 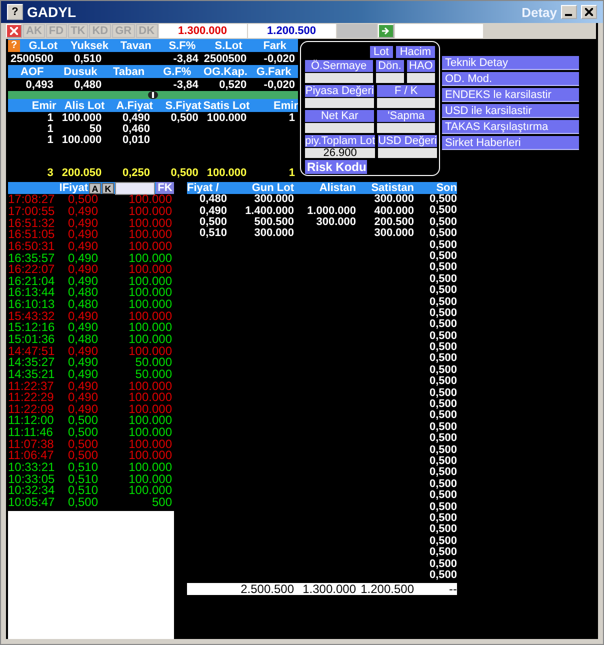 I want to click on go-button, so click(x=386, y=31).